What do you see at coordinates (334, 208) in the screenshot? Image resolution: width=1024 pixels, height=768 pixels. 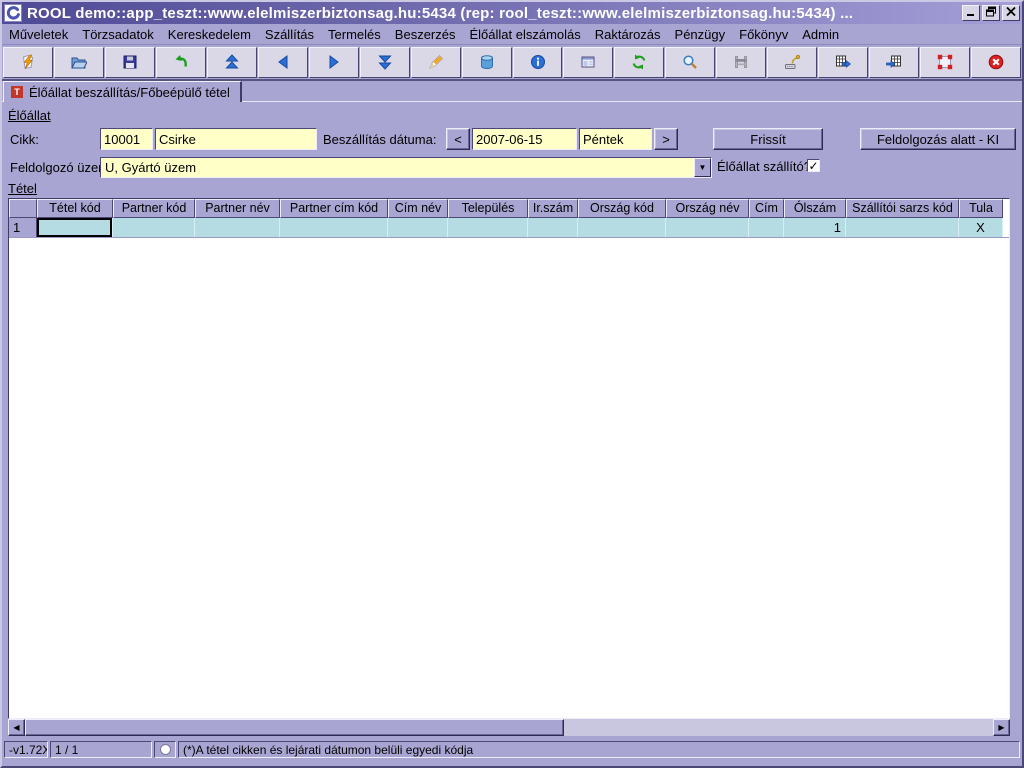 I see `grid-column-header: Partner cím kód` at bounding box center [334, 208].